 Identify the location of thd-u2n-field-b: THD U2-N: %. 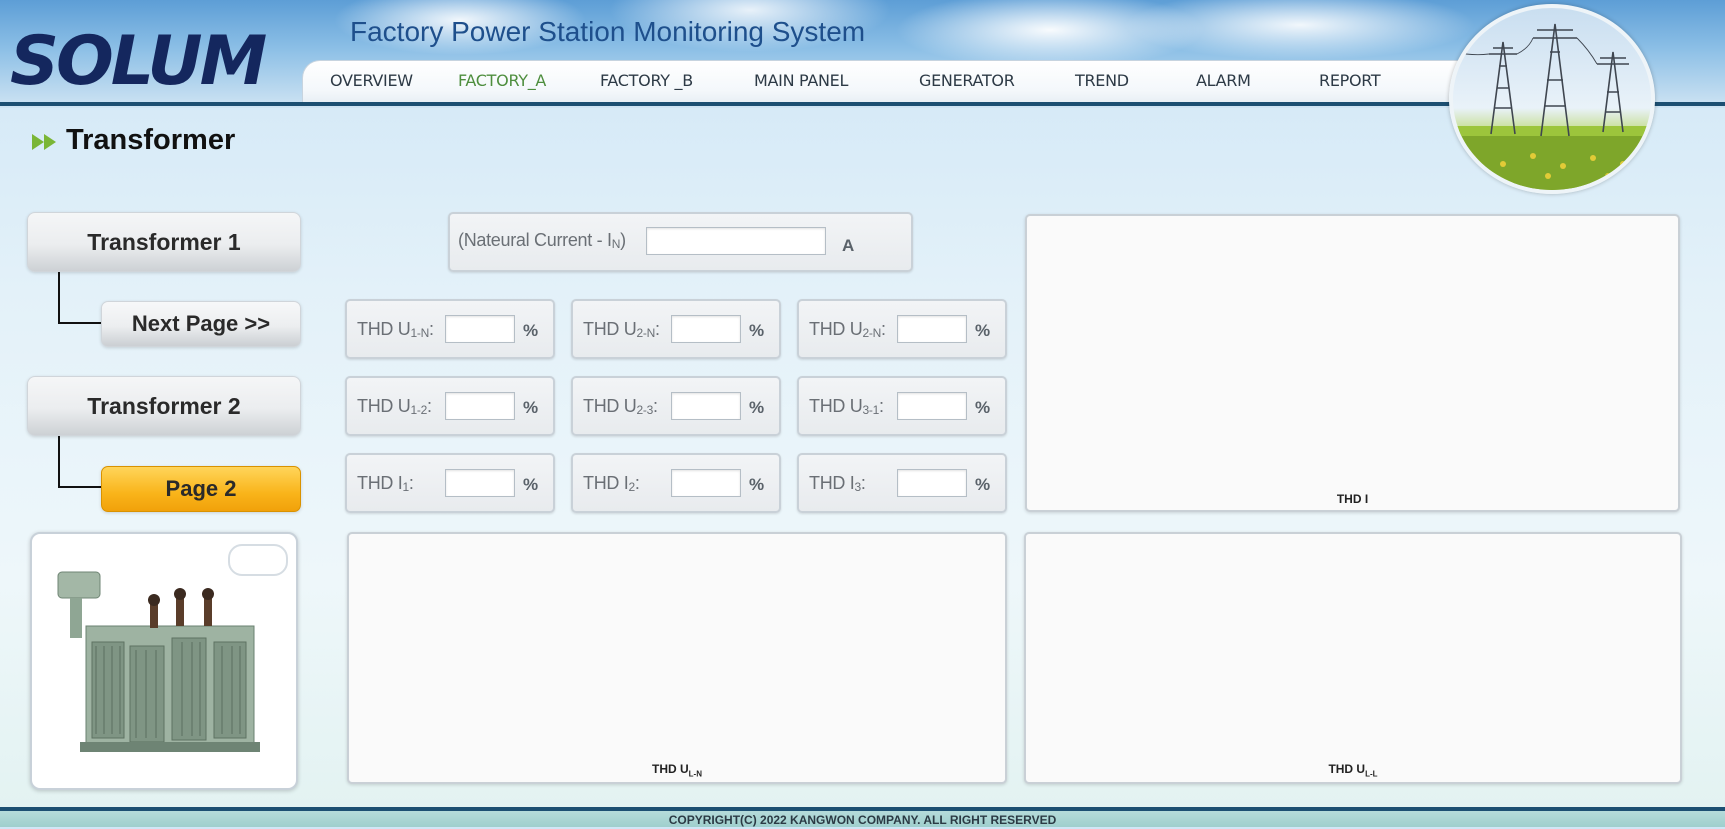
(902, 329).